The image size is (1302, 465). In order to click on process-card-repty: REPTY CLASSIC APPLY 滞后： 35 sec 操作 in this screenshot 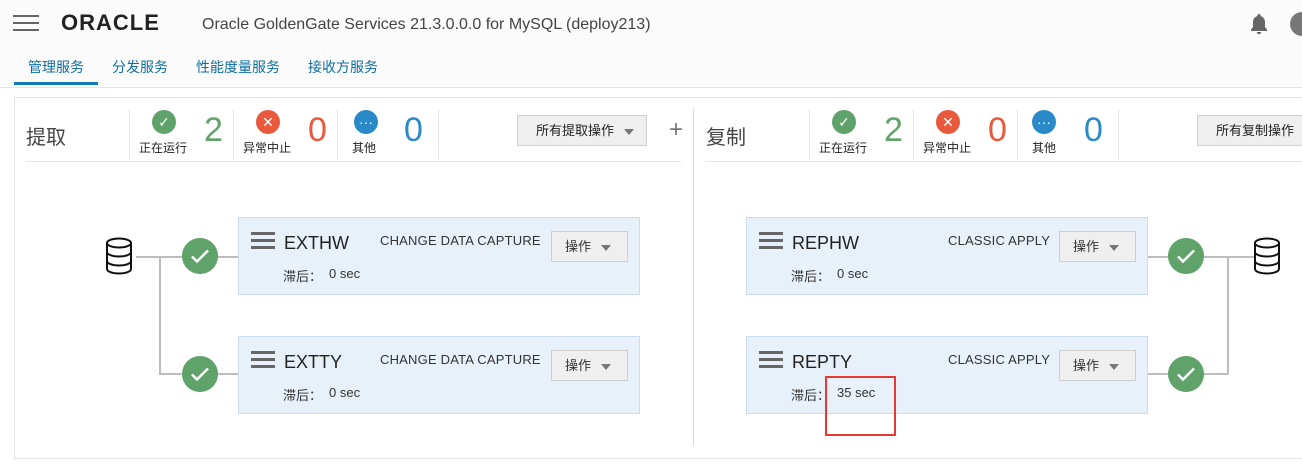, I will do `click(947, 375)`.